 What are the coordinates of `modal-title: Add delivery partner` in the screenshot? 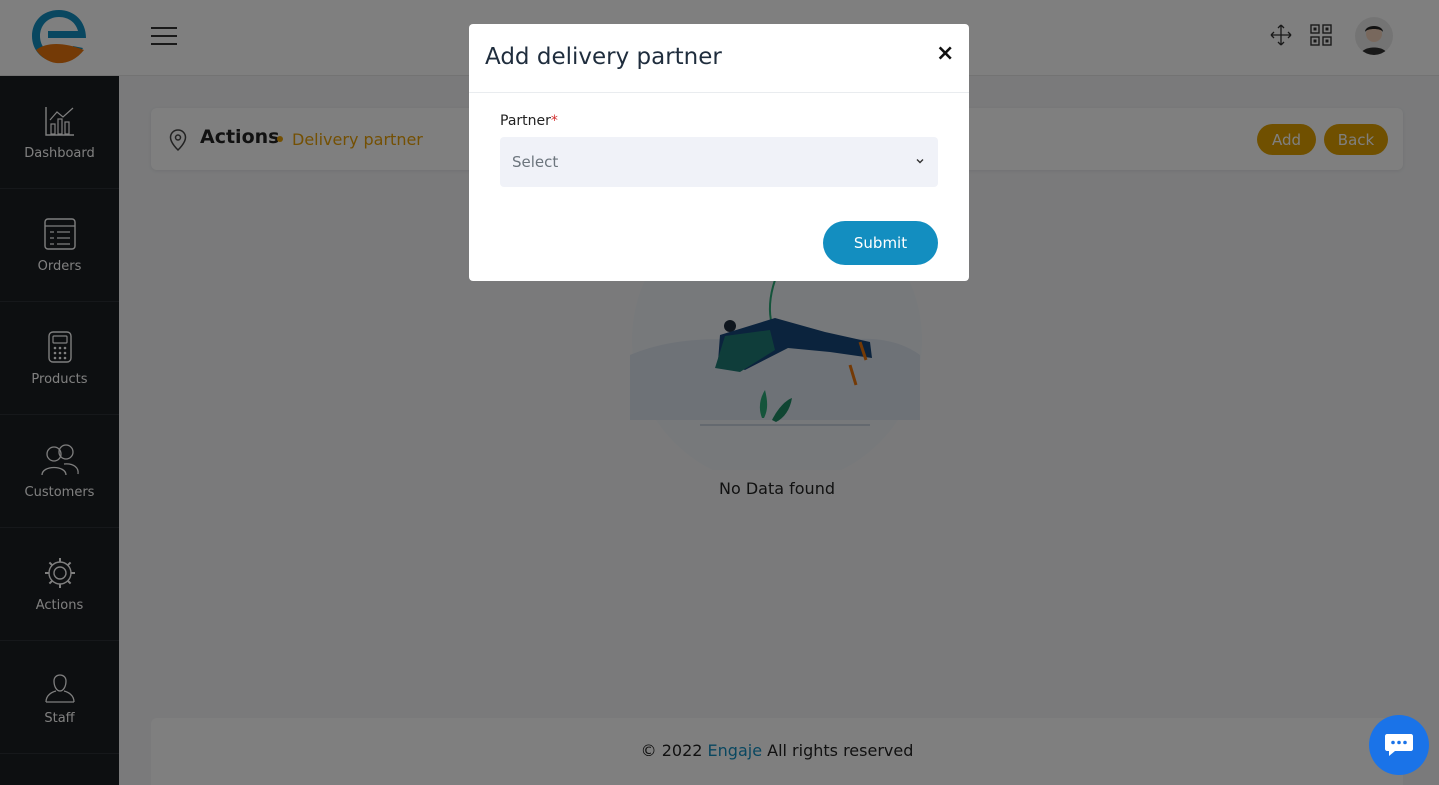 It's located at (603, 57).